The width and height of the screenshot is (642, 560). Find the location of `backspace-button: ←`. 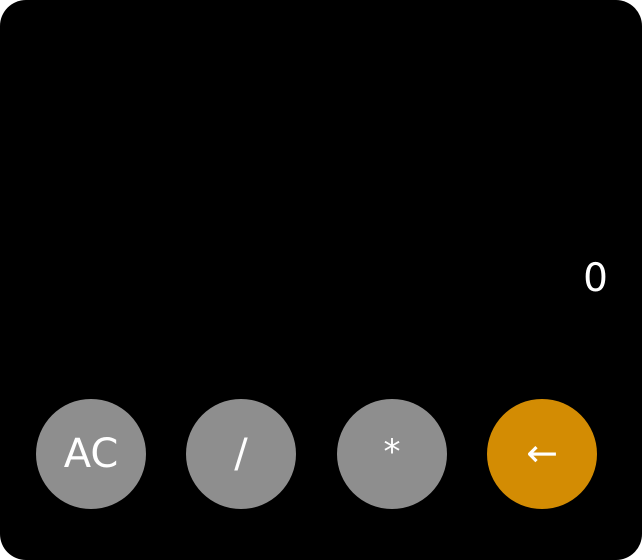

backspace-button: ← is located at coordinates (542, 454).